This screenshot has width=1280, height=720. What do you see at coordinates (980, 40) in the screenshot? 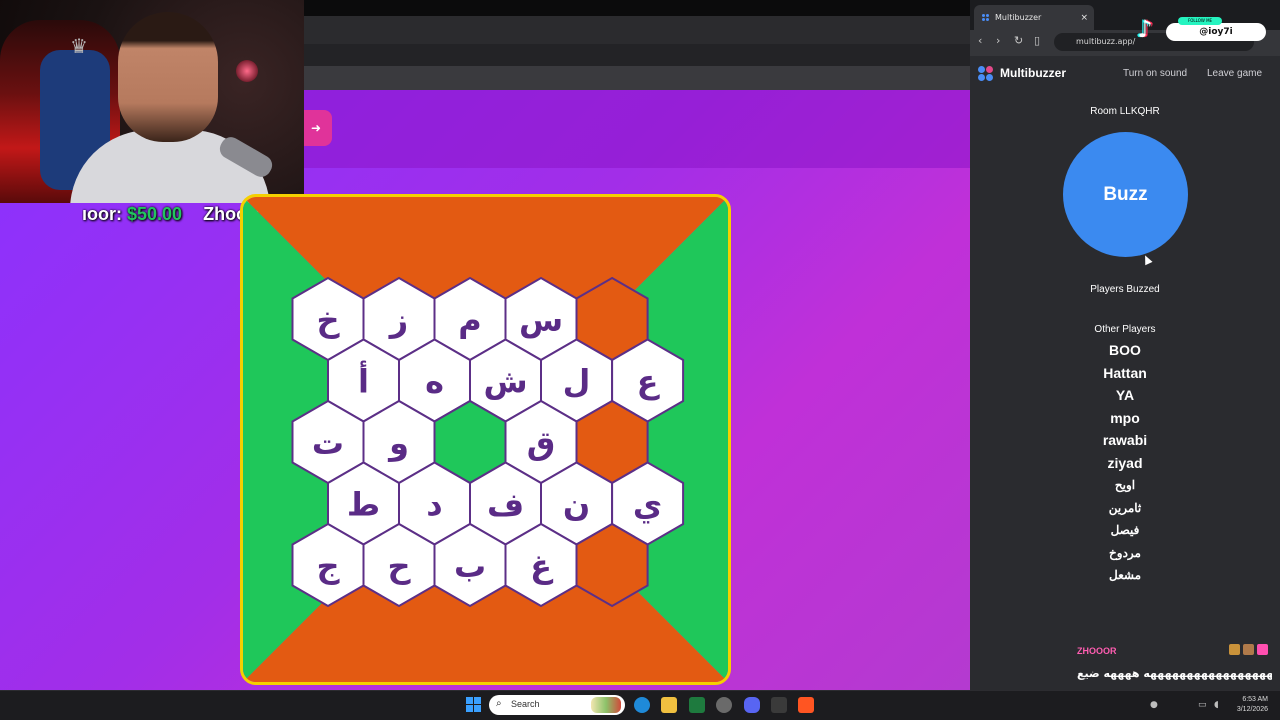
I see `back-icon: ‹` at bounding box center [980, 40].